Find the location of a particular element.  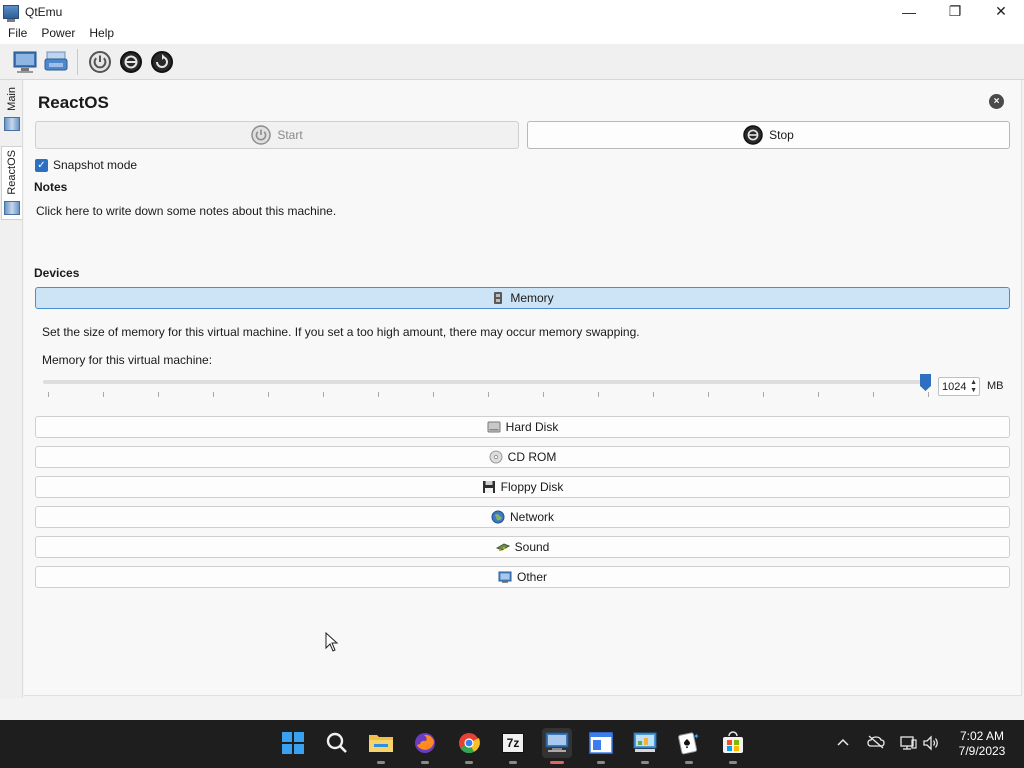

qtemu-icon is located at coordinates (557, 742).